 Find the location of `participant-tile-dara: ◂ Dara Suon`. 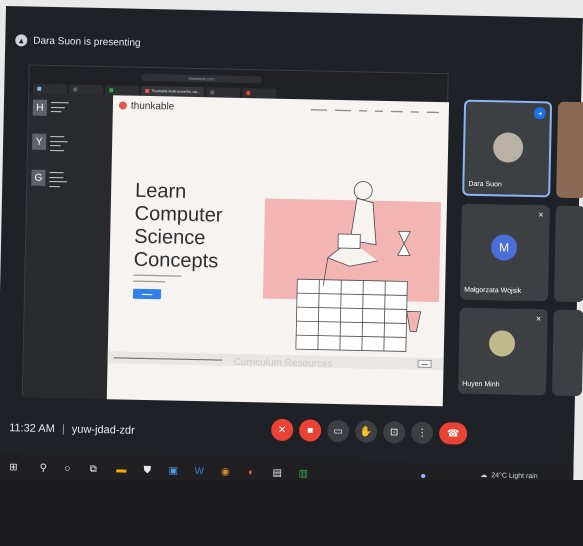

participant-tile-dara: ◂ Dara Suon is located at coordinates (507, 148).